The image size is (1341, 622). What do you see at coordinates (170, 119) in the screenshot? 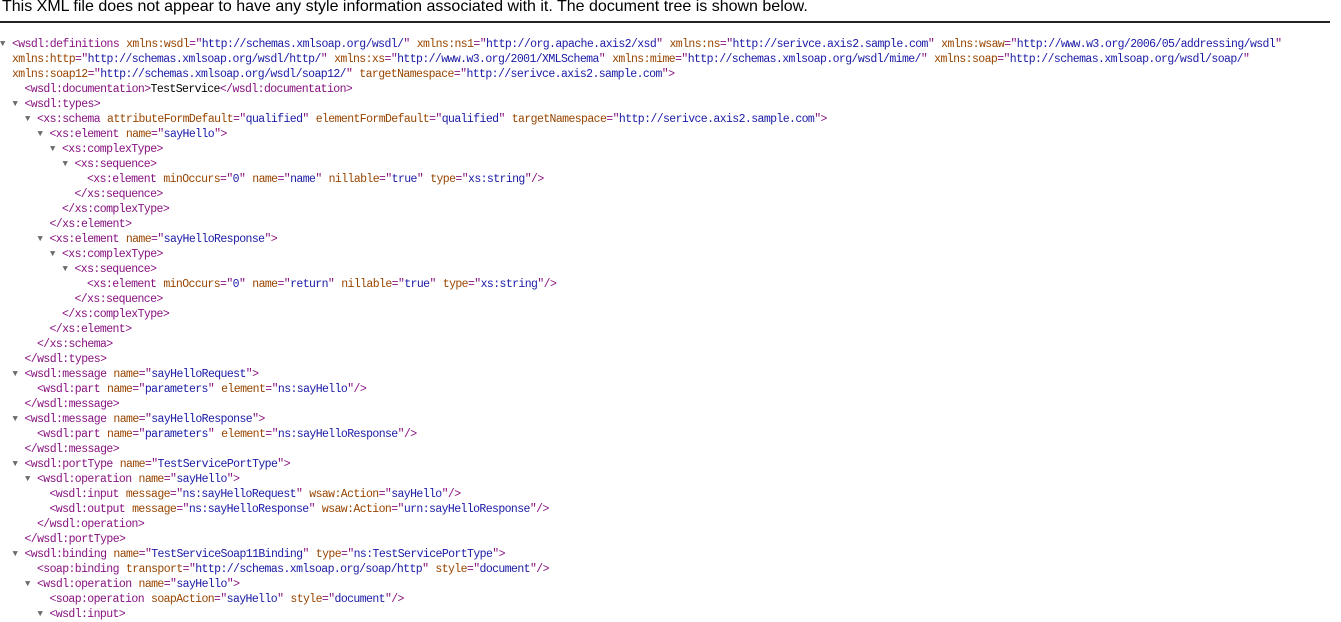
I see `xml-attr-name: attributeFormDefault` at bounding box center [170, 119].